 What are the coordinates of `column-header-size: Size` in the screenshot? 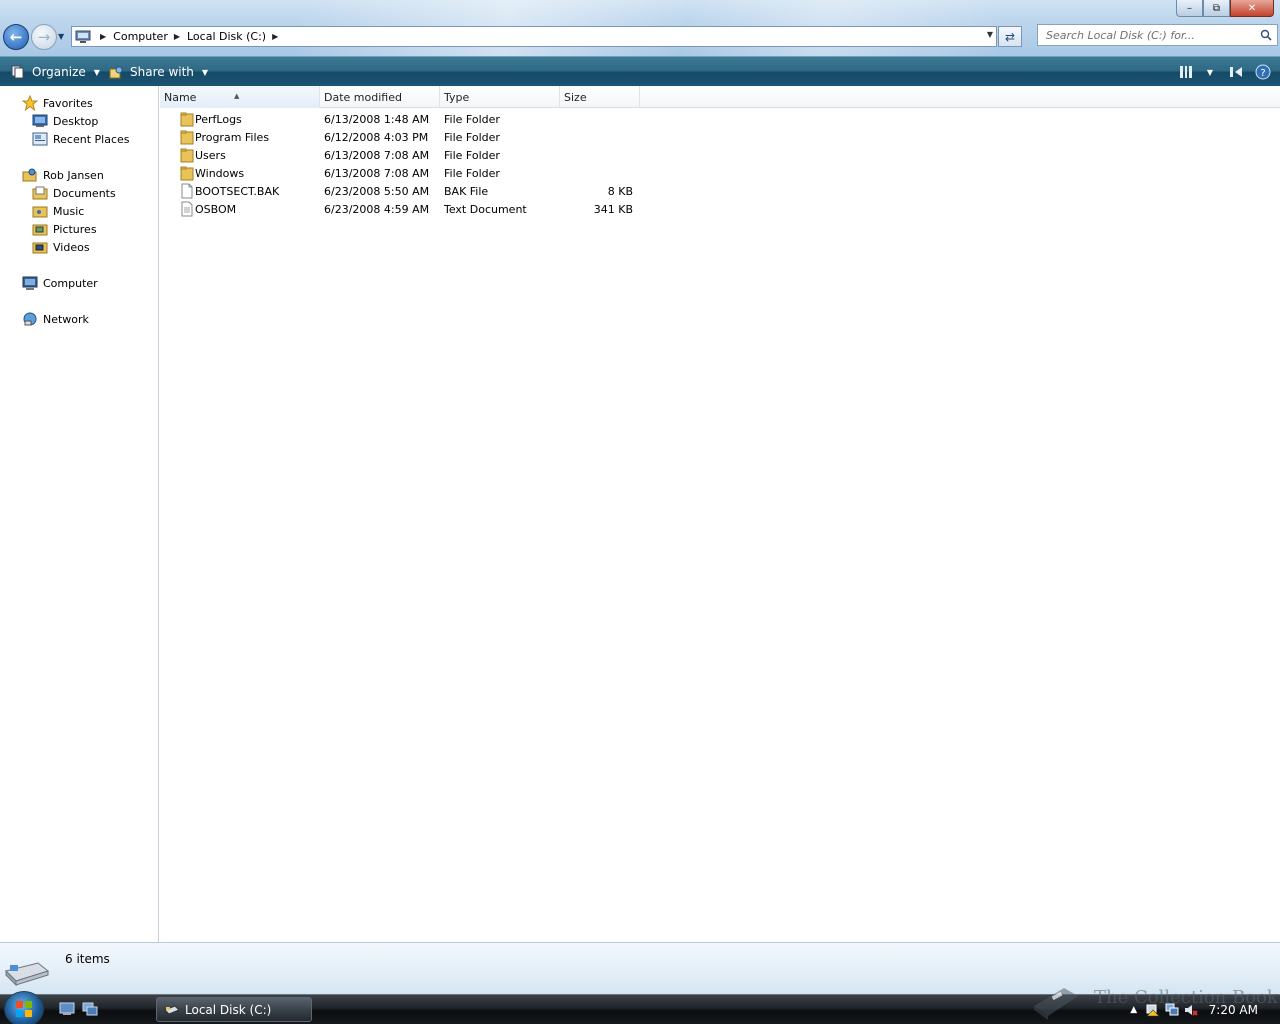 It's located at (600, 97).